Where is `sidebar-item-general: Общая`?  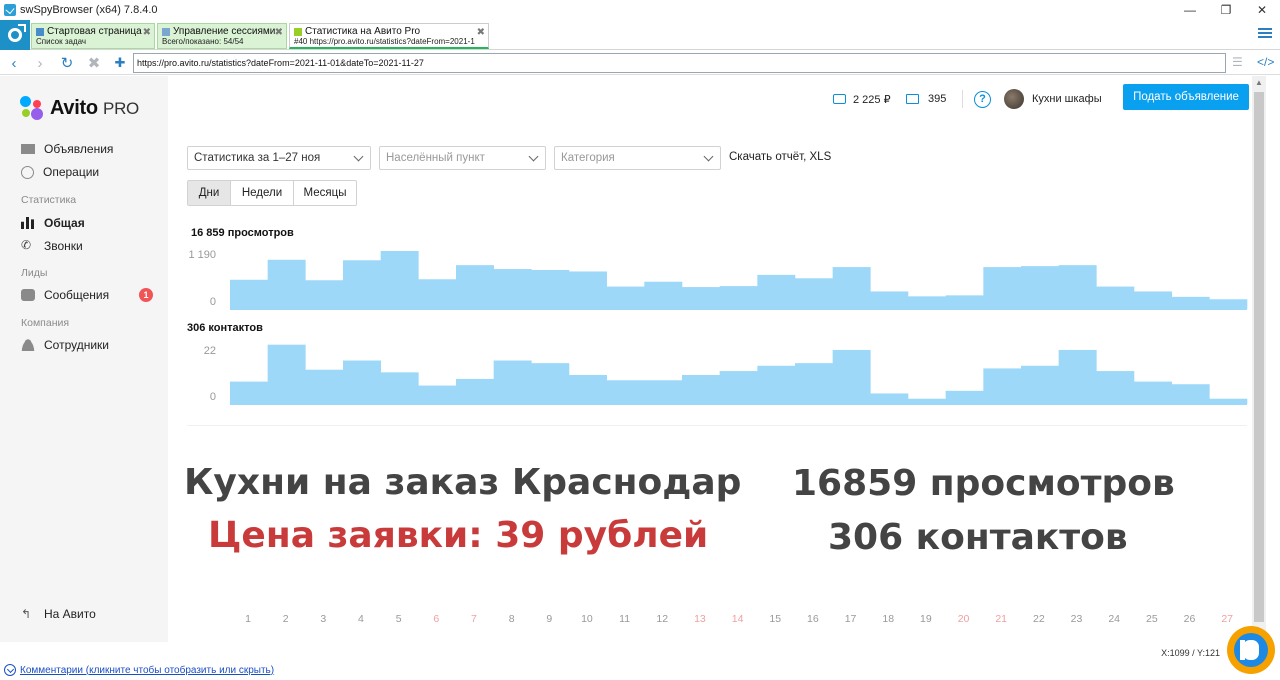
sidebar-item-general: Общая is located at coordinates (53, 223).